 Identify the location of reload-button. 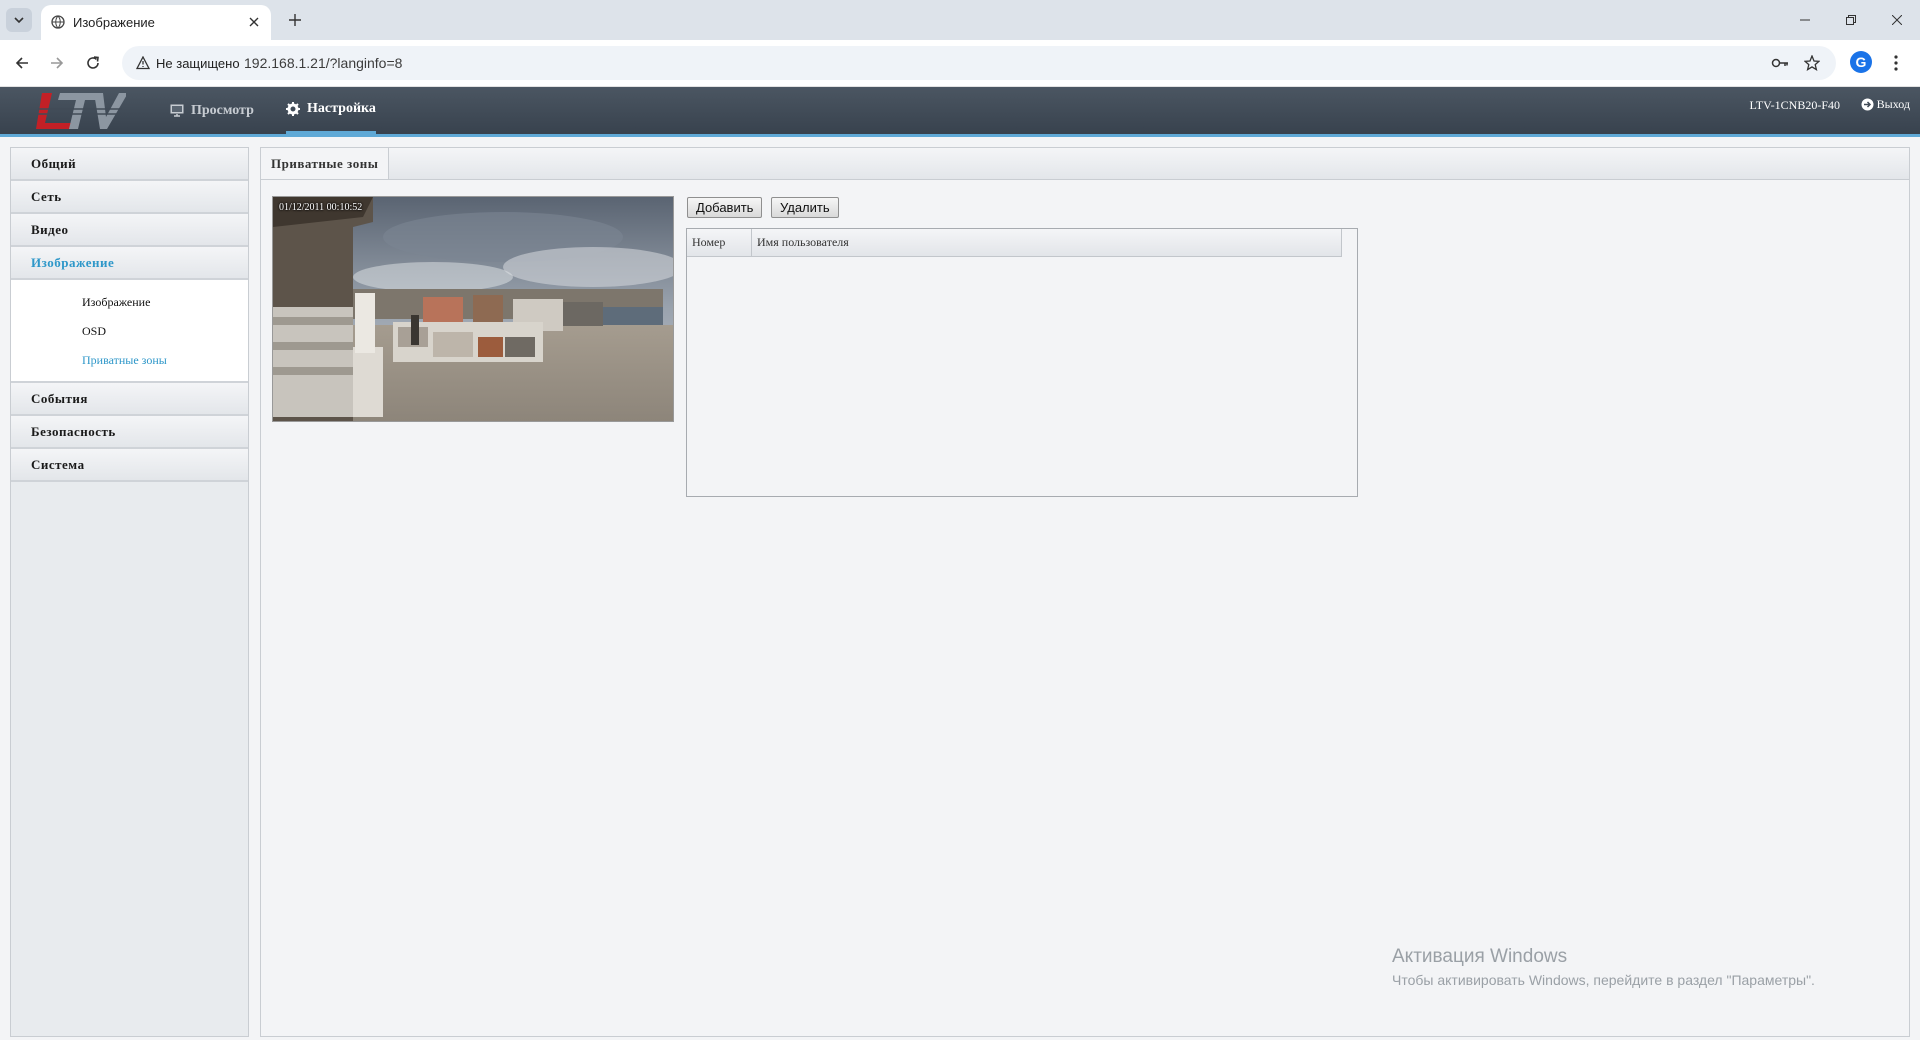
(93, 63).